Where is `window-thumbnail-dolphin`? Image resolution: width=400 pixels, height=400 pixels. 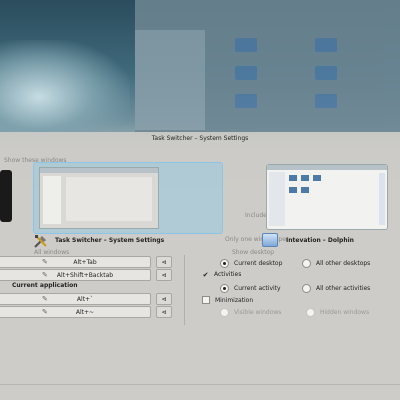
window-thumbnail-dolphin is located at coordinates (327, 197).